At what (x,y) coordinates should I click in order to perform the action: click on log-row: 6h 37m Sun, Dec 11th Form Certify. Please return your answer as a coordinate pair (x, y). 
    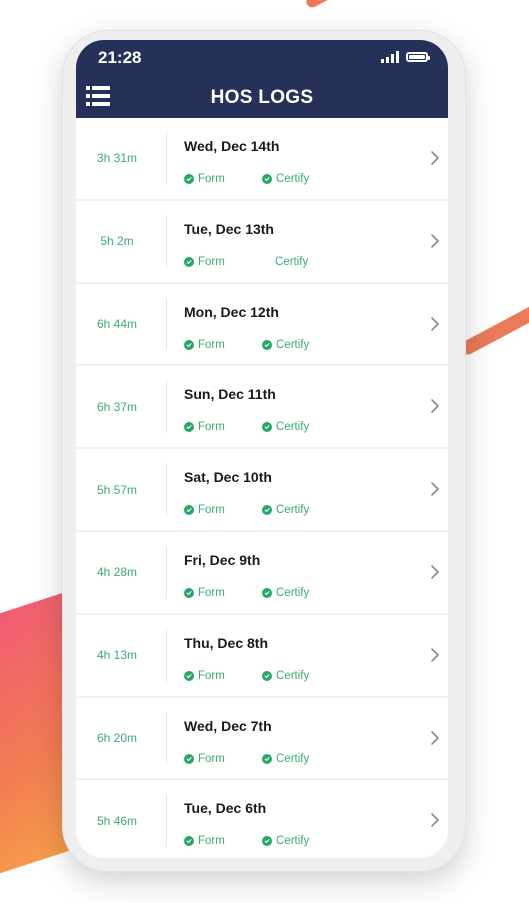
    Looking at the image, I should click on (262, 408).